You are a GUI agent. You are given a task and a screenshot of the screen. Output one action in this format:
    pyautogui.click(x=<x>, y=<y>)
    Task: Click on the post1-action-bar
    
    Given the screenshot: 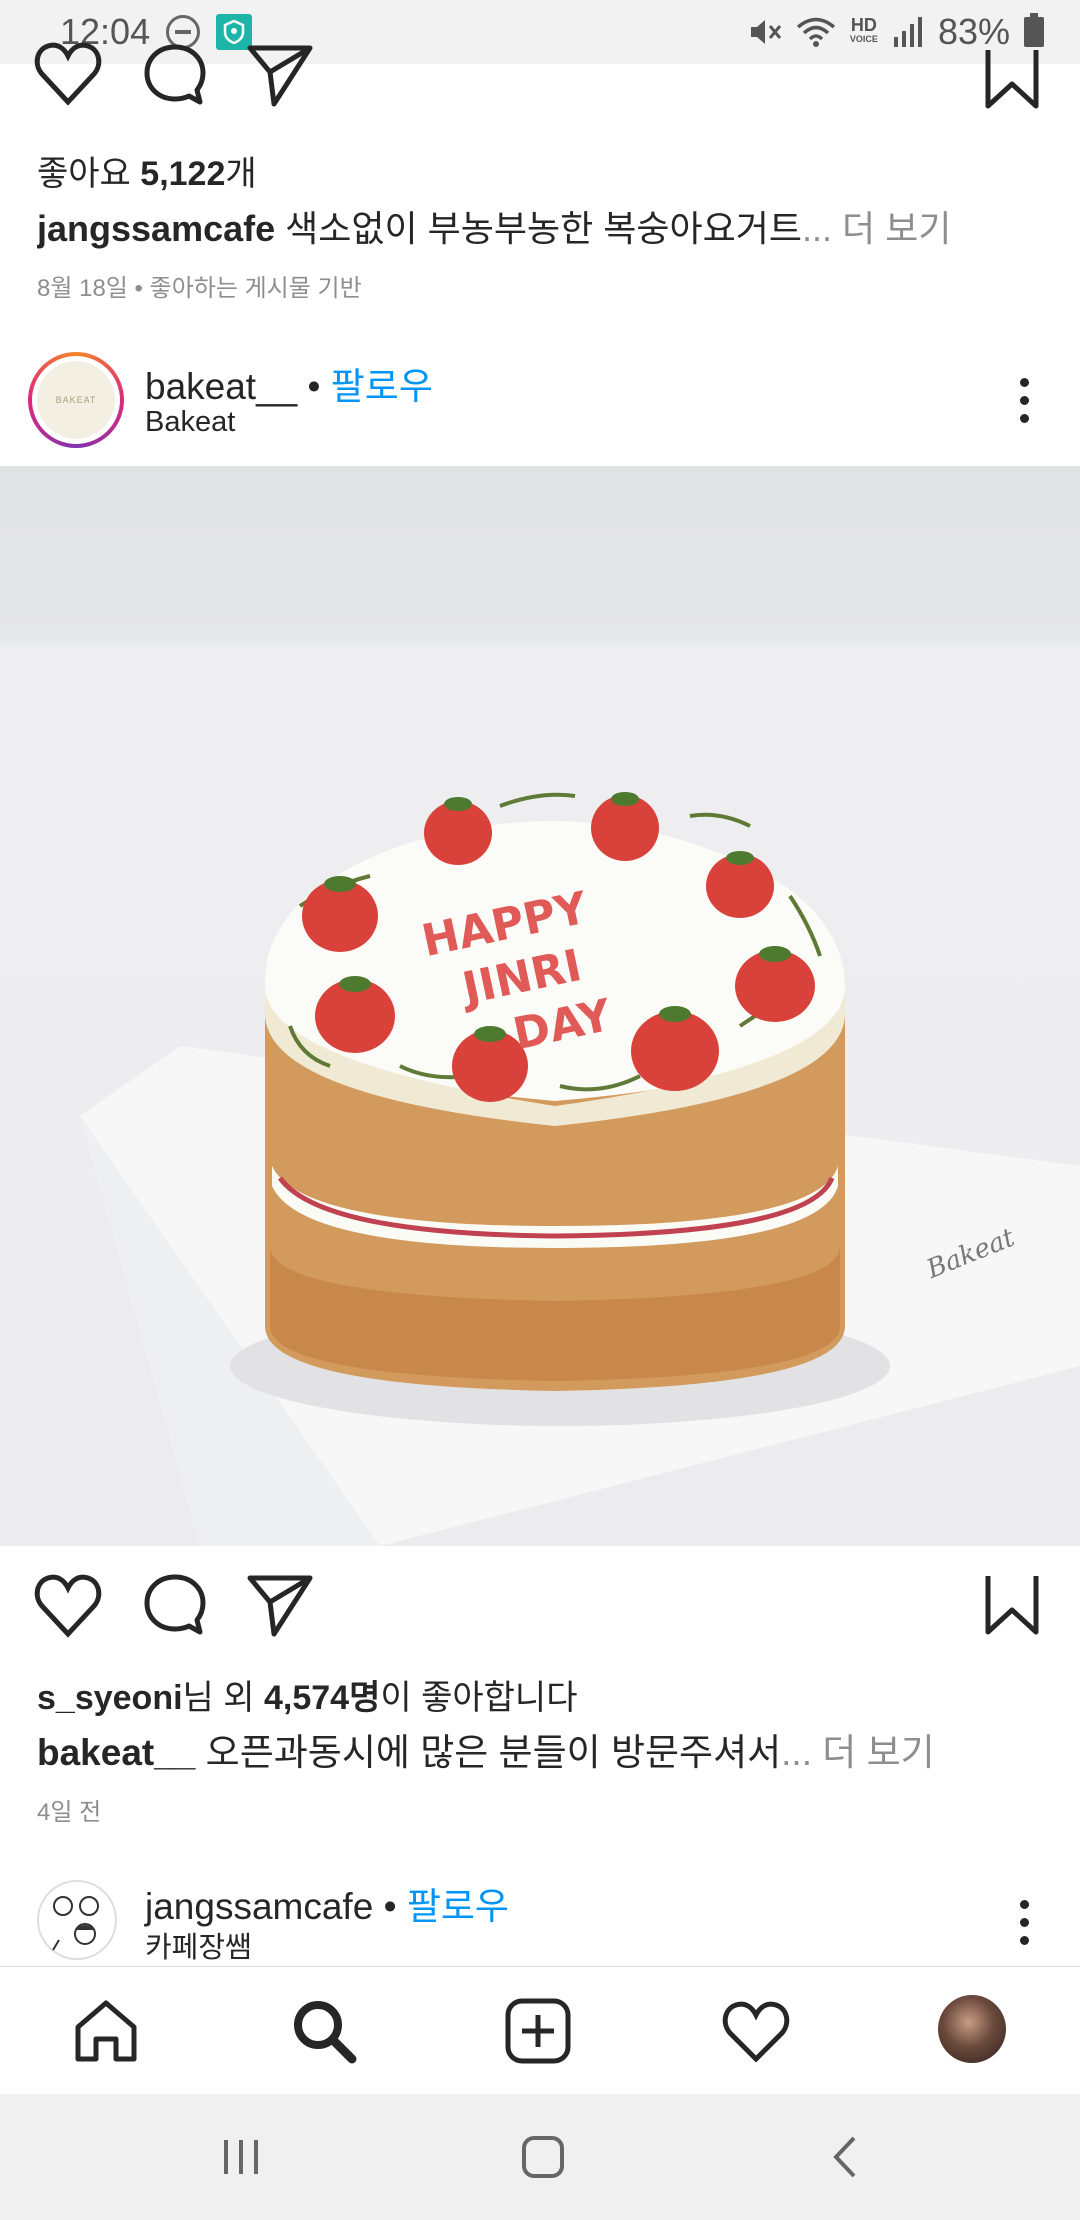 What is the action you would take?
    pyautogui.click(x=540, y=95)
    